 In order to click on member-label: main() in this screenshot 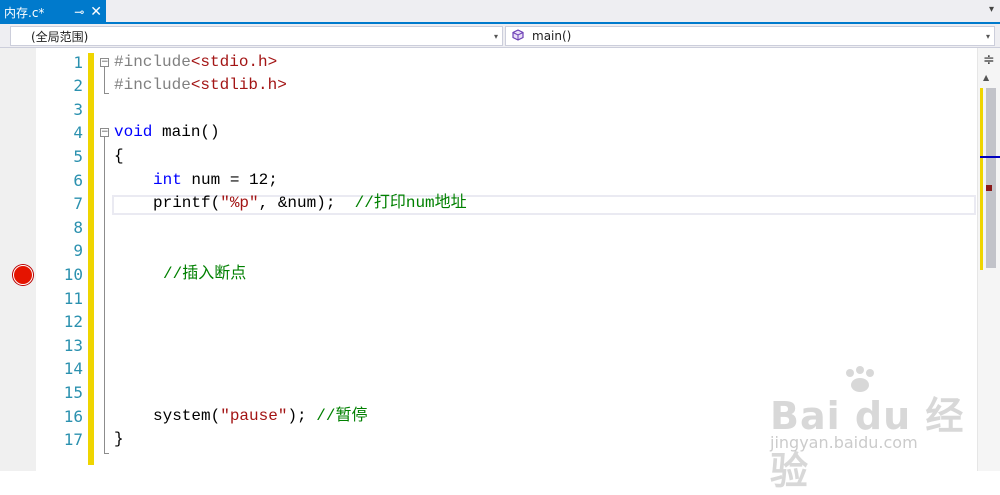, I will do `click(552, 36)`.